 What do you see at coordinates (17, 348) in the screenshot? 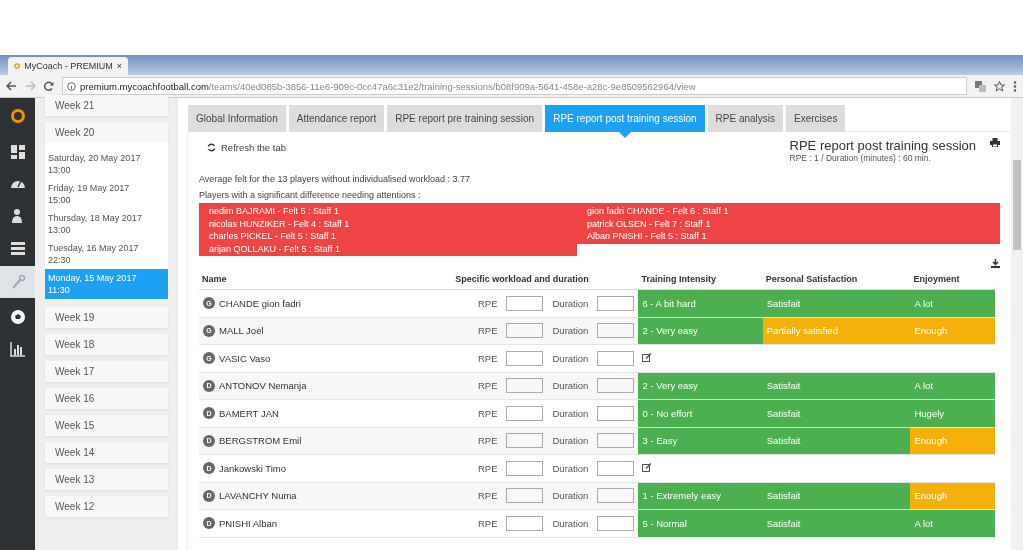
I see `chart-icon` at bounding box center [17, 348].